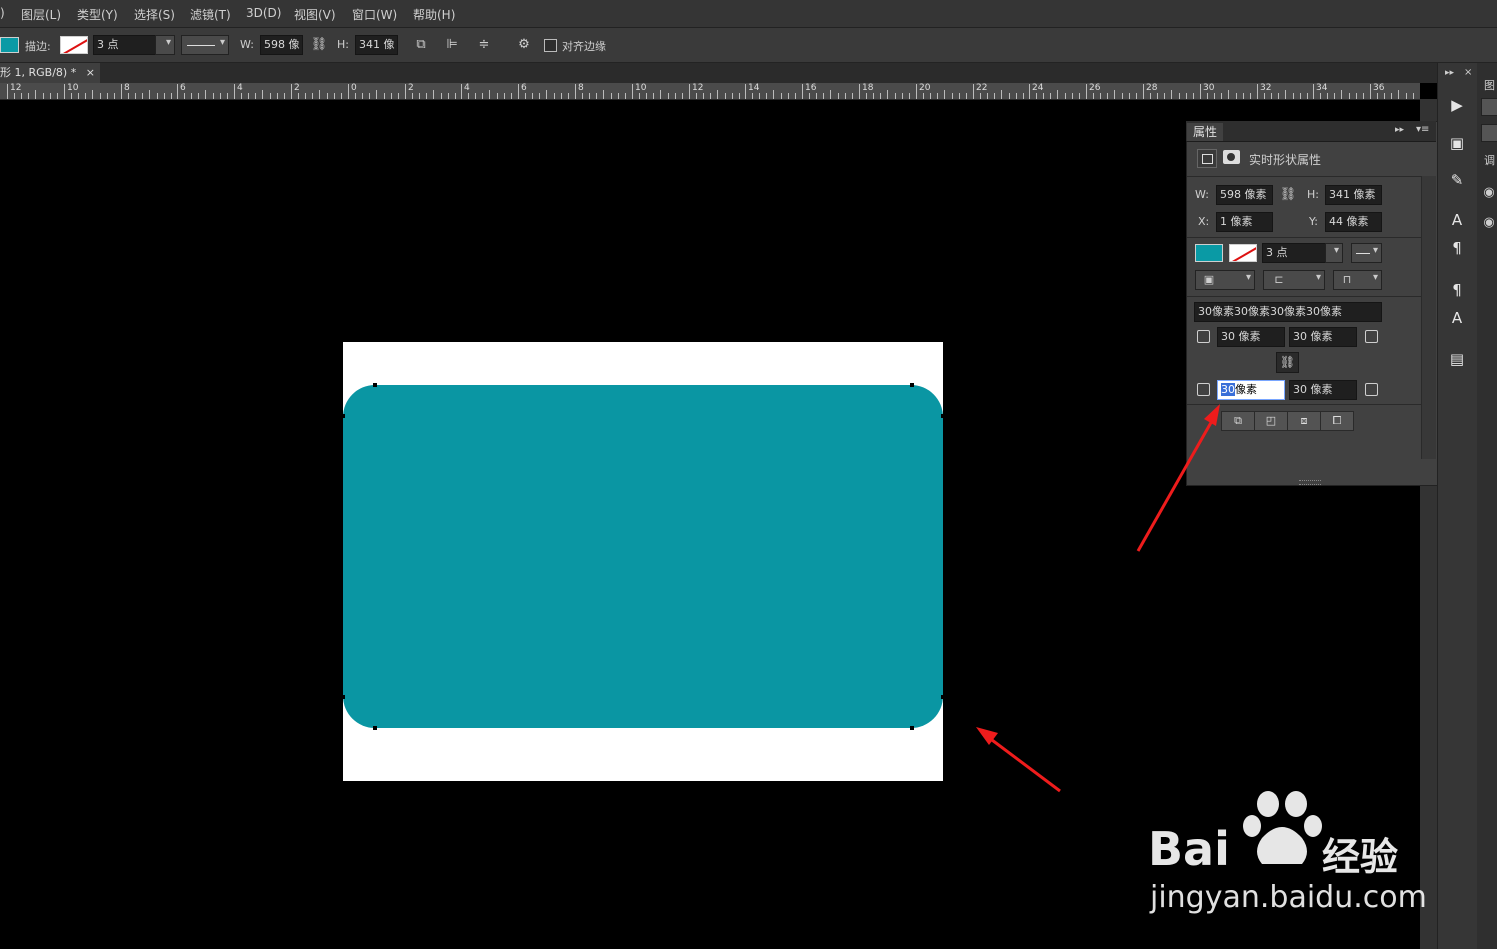 This screenshot has height=949, width=1497. I want to click on watermark-url: jingyan.baidu.com, so click(1288, 897).